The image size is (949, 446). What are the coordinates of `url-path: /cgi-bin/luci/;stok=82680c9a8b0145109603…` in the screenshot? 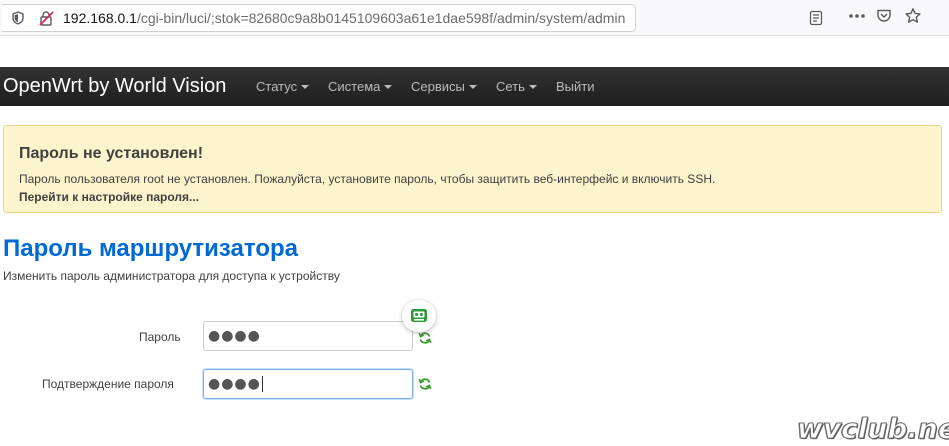 It's located at (381, 18).